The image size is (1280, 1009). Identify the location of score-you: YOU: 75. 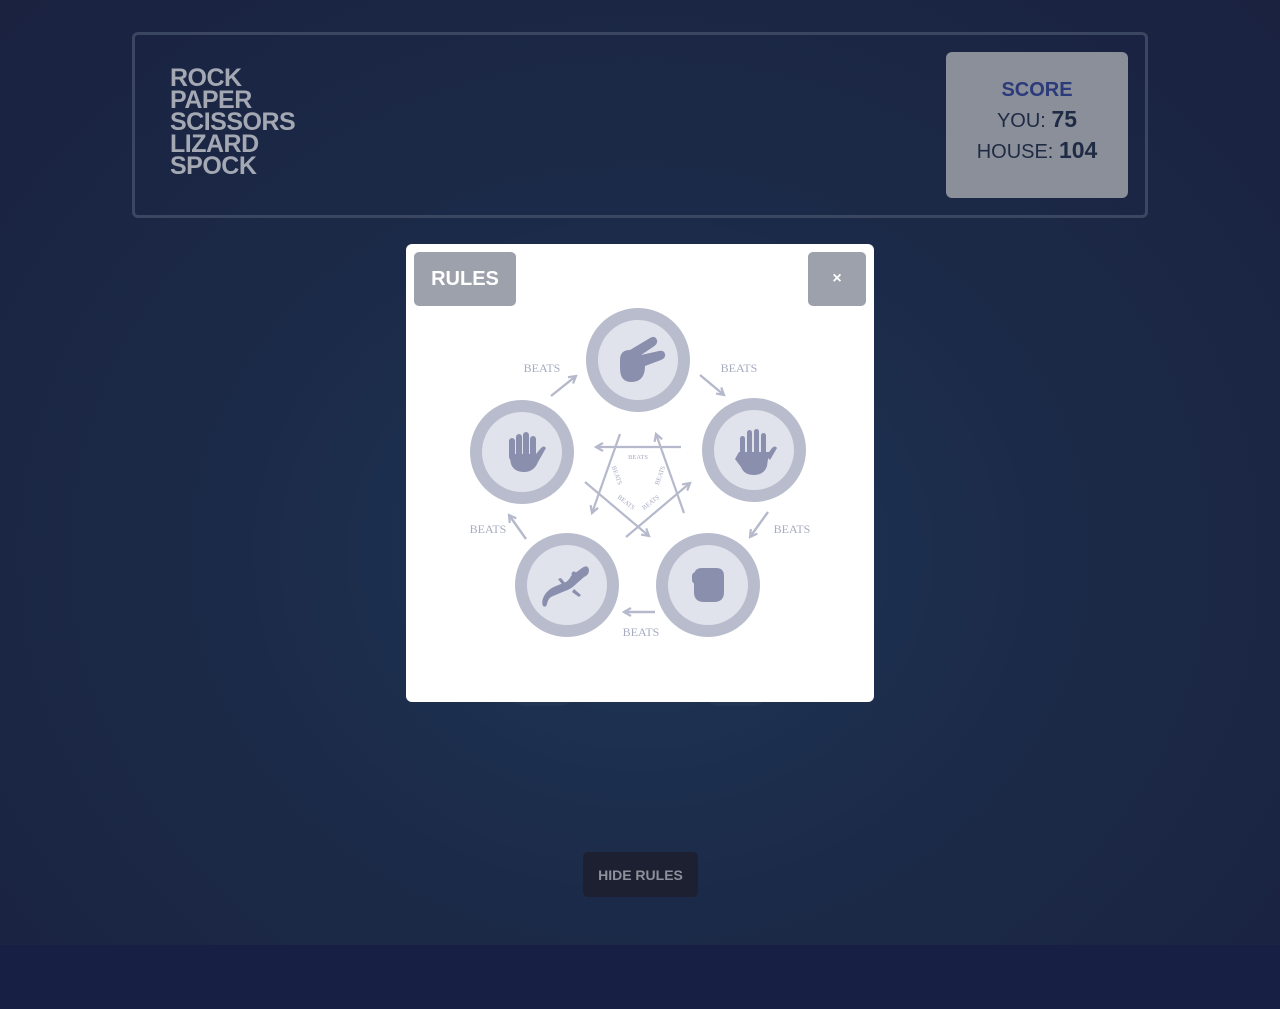
(1037, 119).